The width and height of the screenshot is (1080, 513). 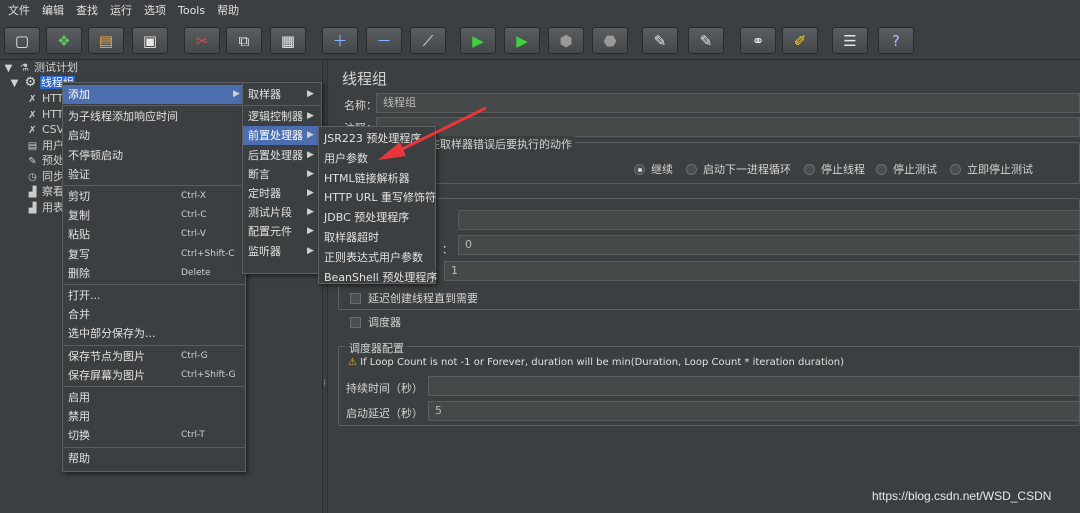 I want to click on help-button: ?, so click(x=896, y=40).